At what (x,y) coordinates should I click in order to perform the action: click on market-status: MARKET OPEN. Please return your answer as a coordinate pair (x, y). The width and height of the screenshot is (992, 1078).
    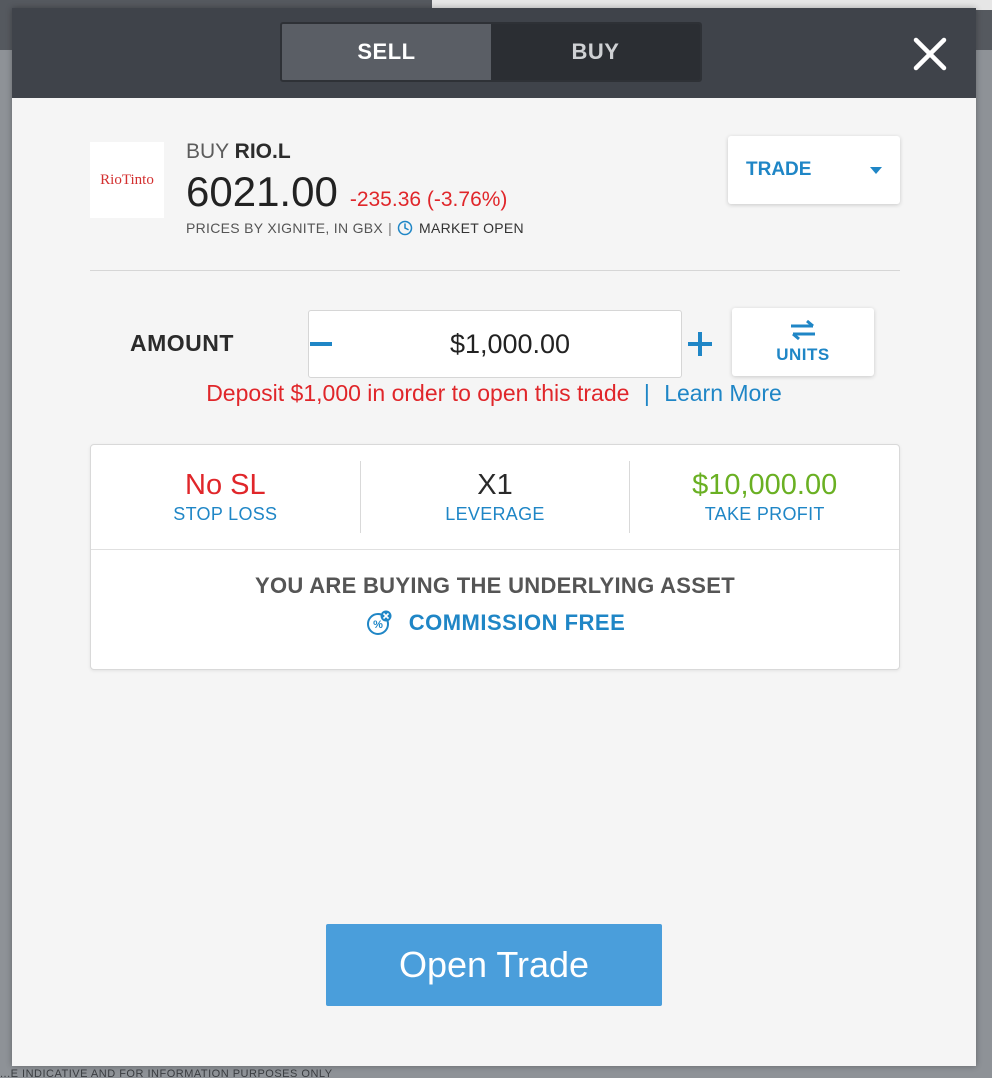
    Looking at the image, I should click on (471, 228).